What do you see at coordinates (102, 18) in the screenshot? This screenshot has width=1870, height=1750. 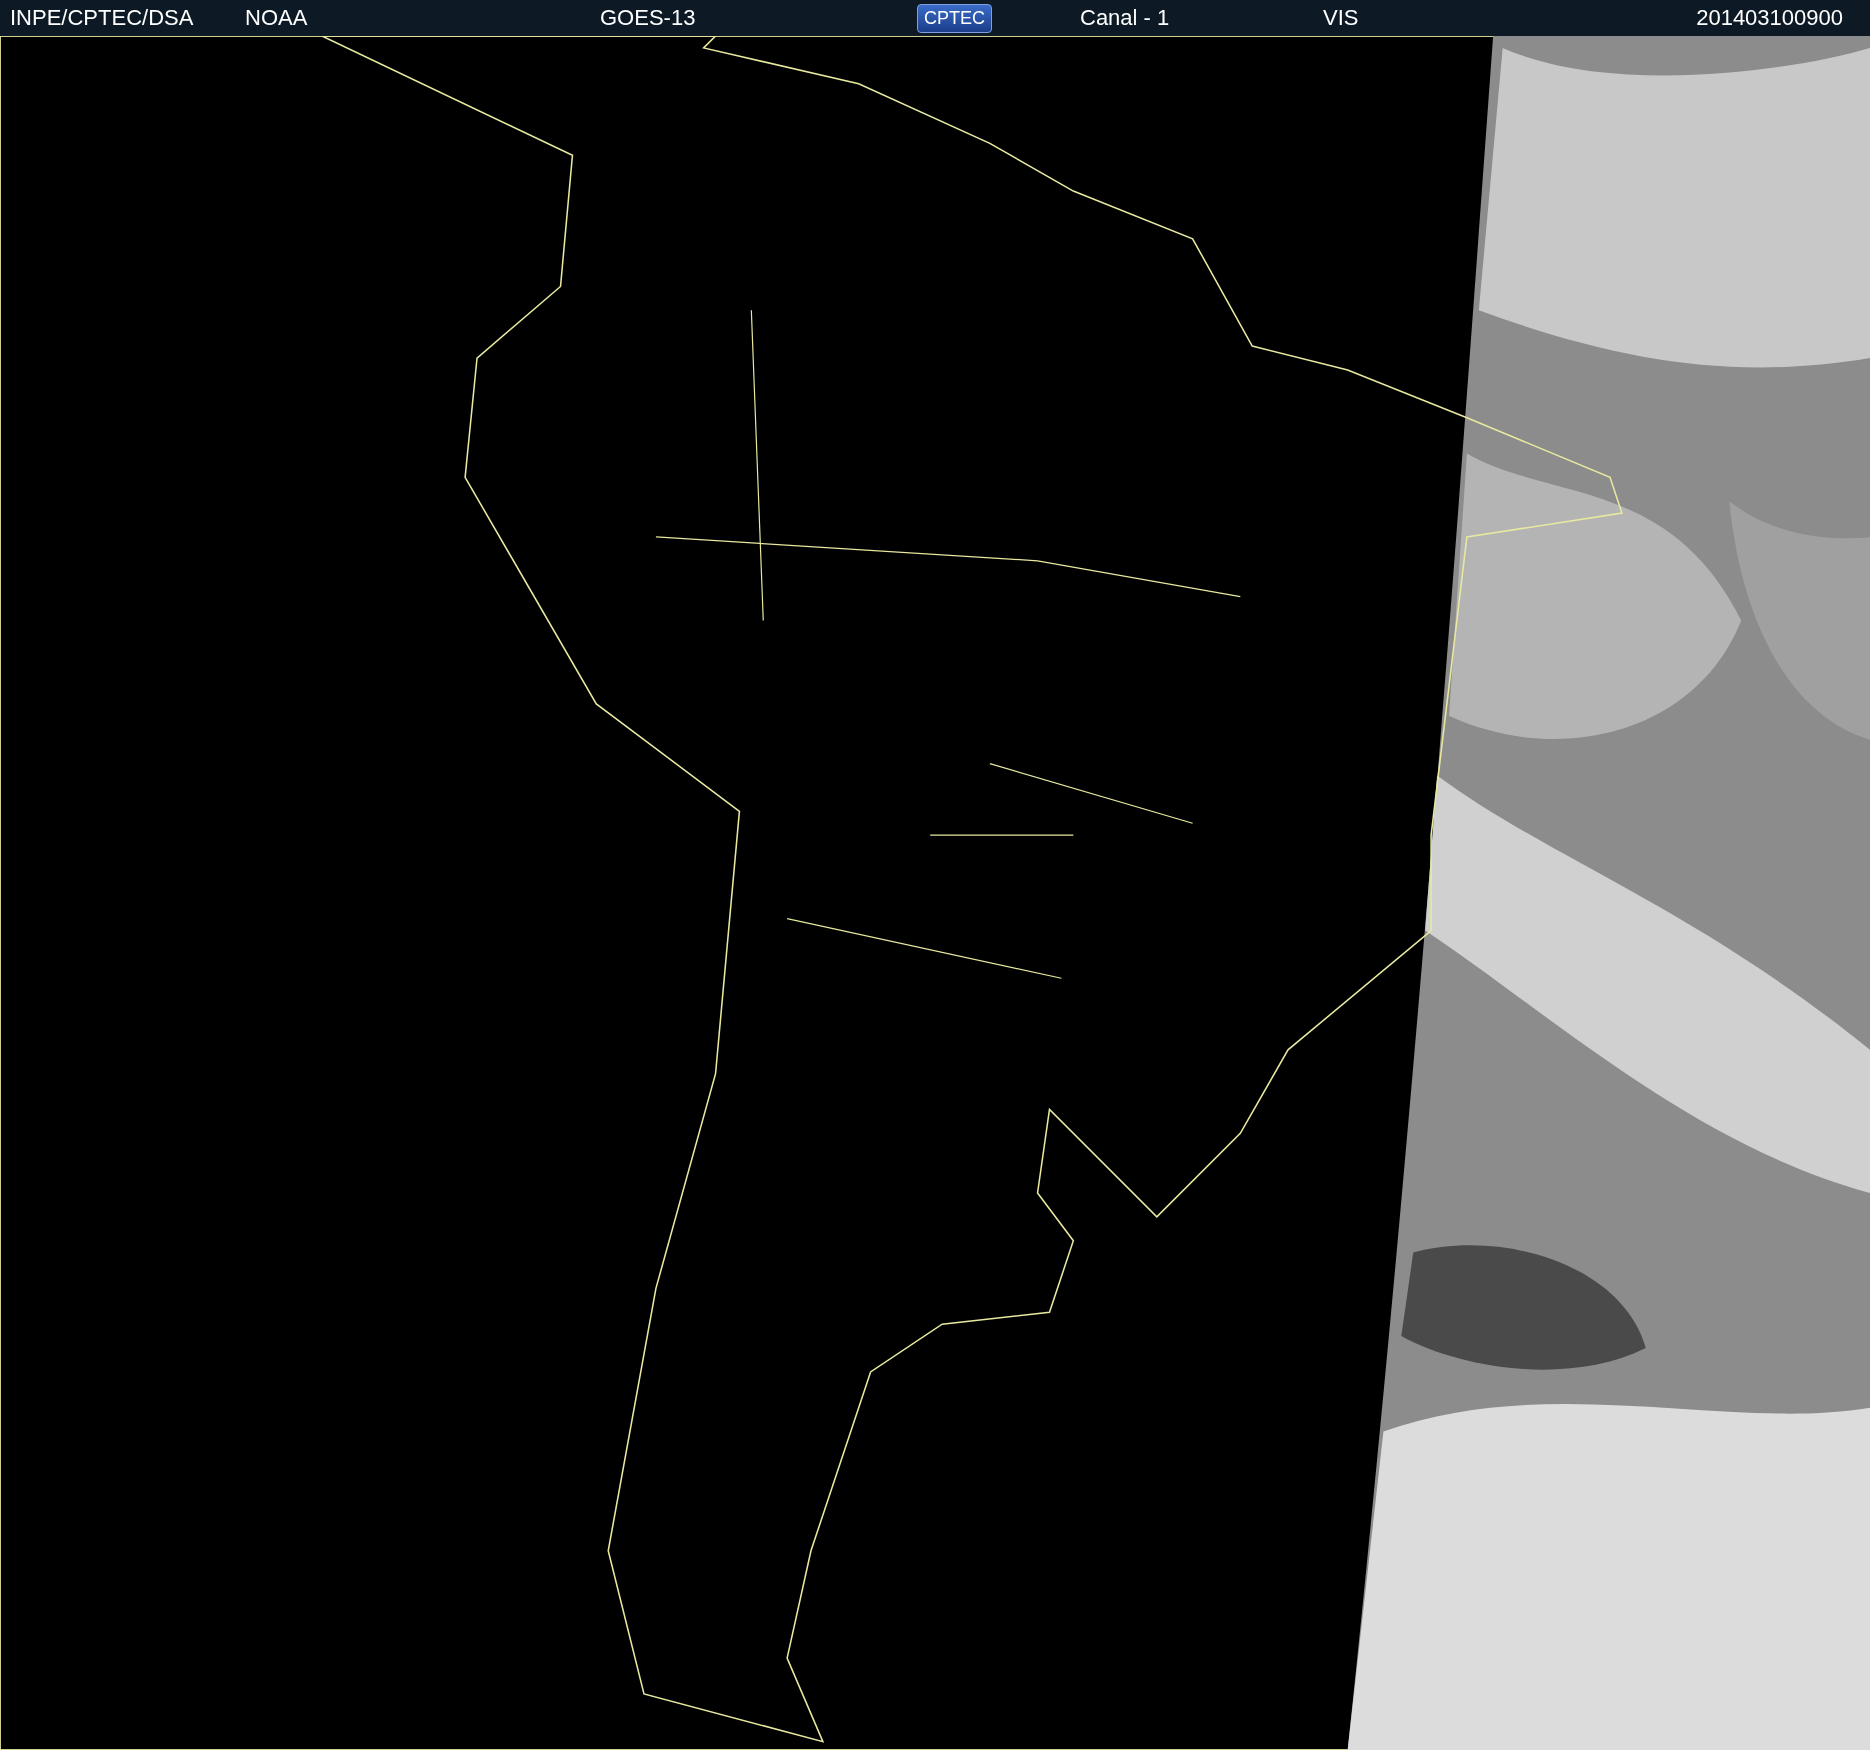 I see `source-label: INPE/CPTEC/DSA` at bounding box center [102, 18].